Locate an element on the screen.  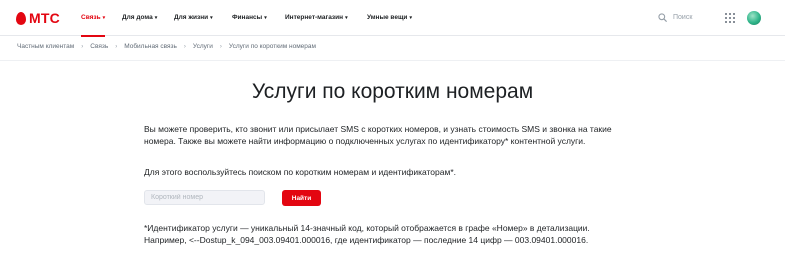
nav-item-label: Интернет-магазин is located at coordinates (314, 17).